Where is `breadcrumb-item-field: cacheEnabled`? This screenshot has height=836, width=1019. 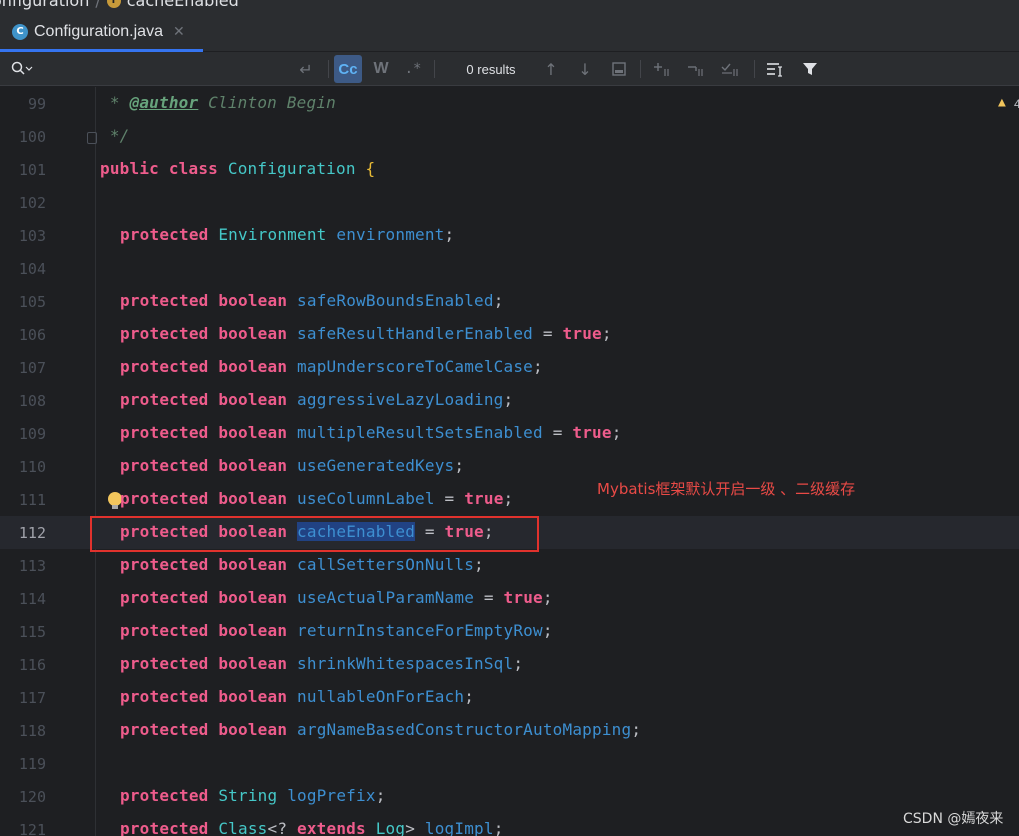 breadcrumb-item-field: cacheEnabled is located at coordinates (183, 5).